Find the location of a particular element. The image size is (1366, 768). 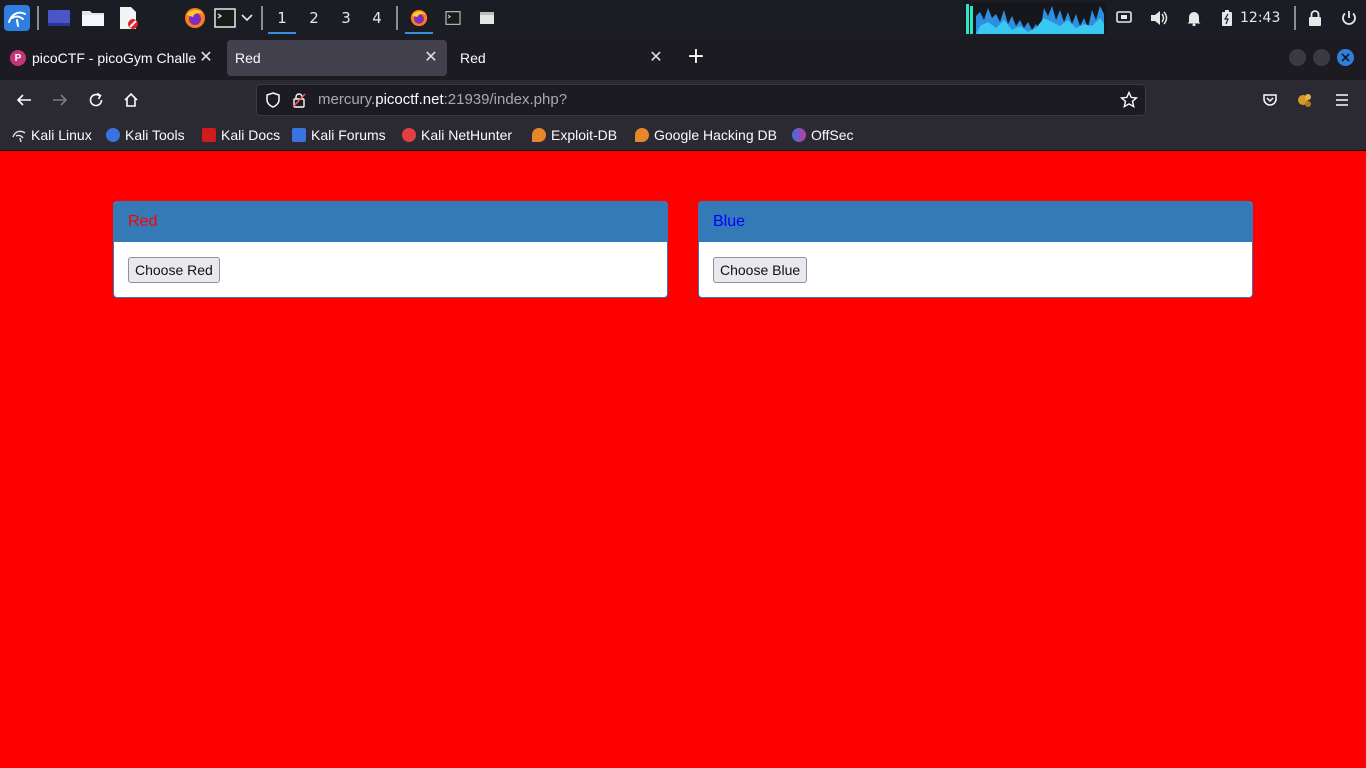

minimize-button is located at coordinates (1297, 57).